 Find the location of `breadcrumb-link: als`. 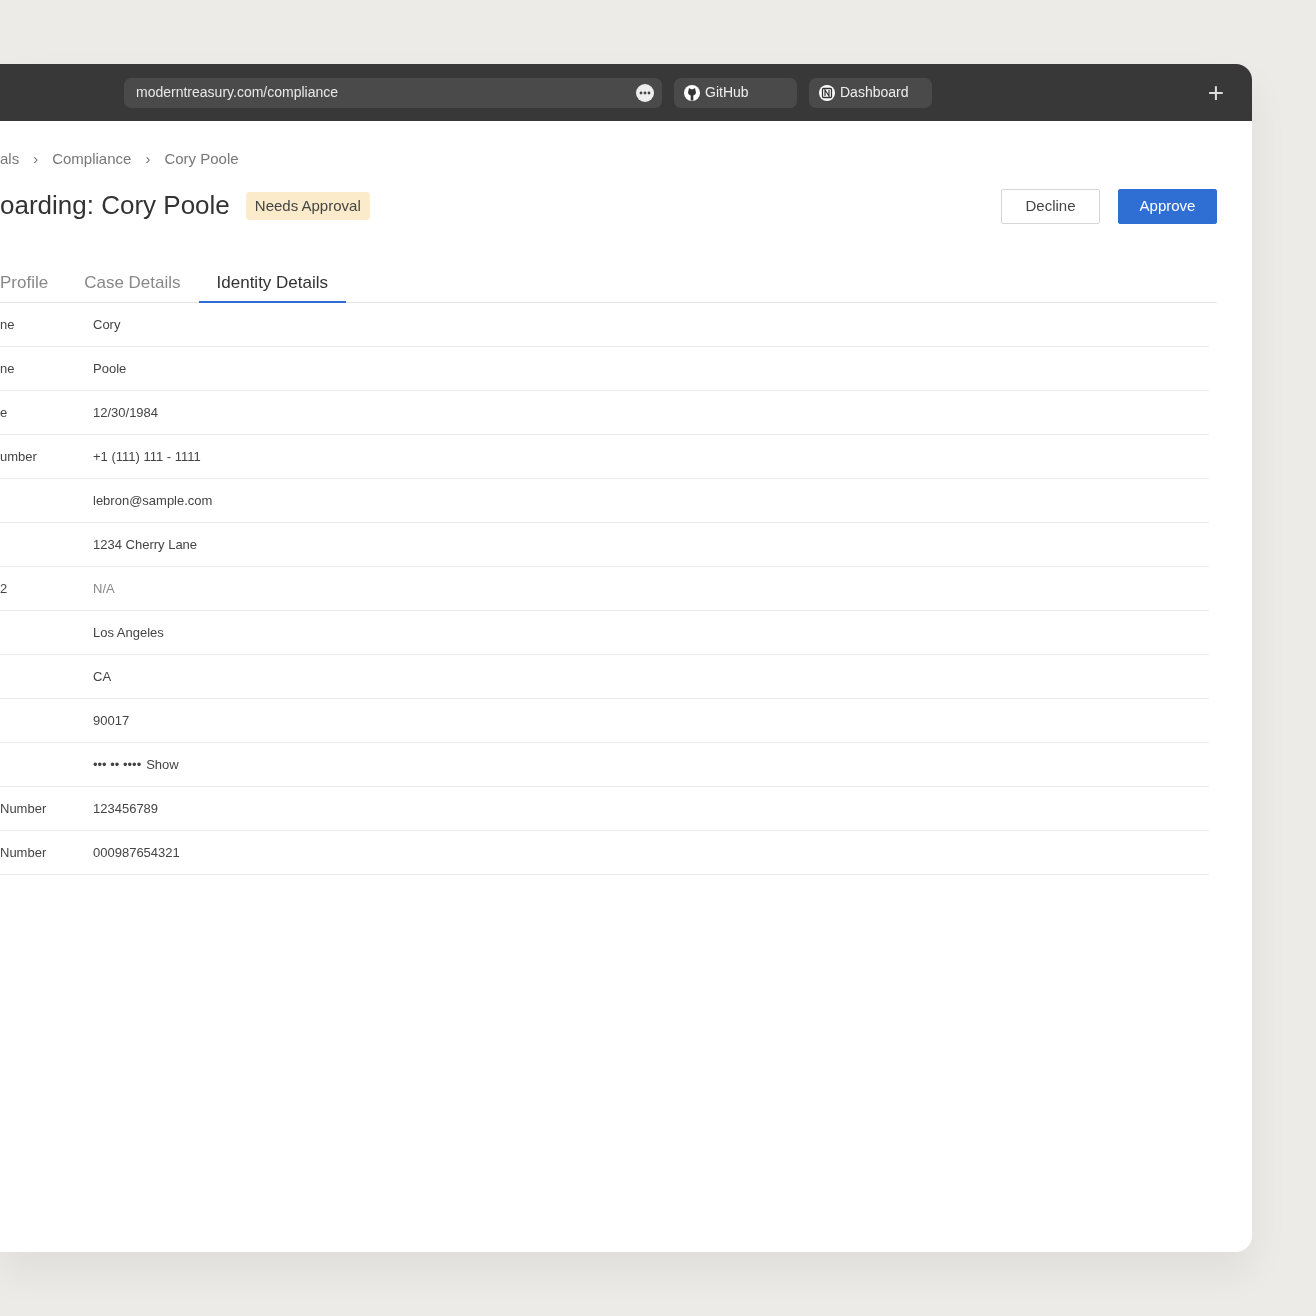

breadcrumb-link: als is located at coordinates (10, 159).